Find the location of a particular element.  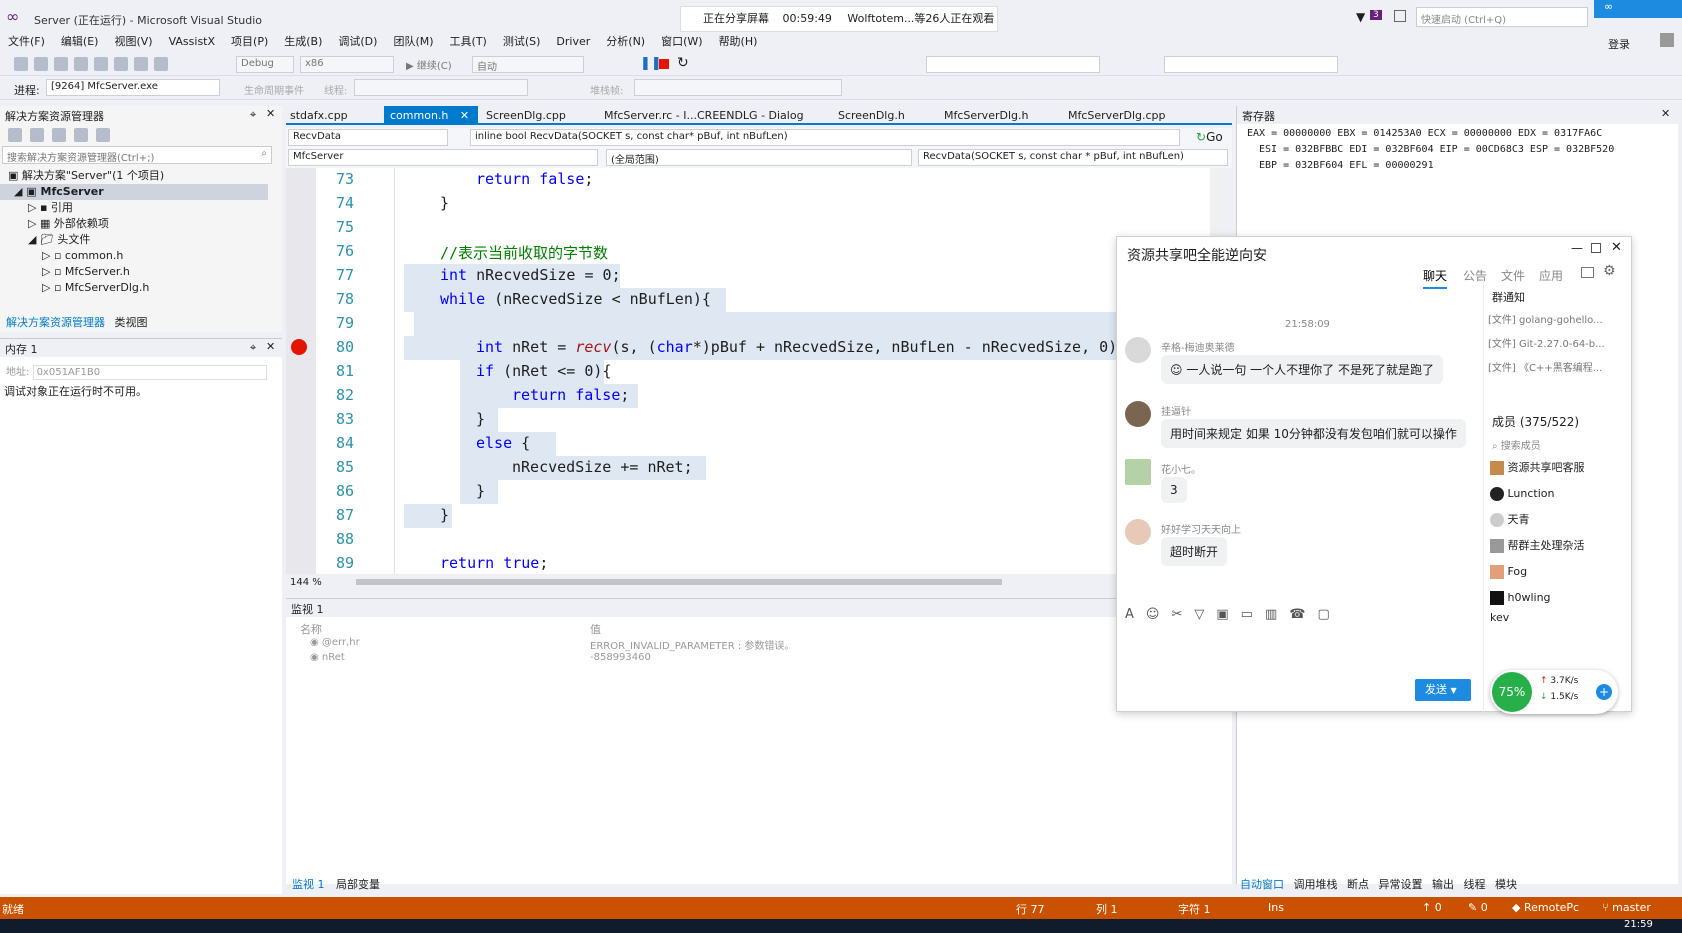

phone-icon: ☎ is located at coordinates (1303, 614).